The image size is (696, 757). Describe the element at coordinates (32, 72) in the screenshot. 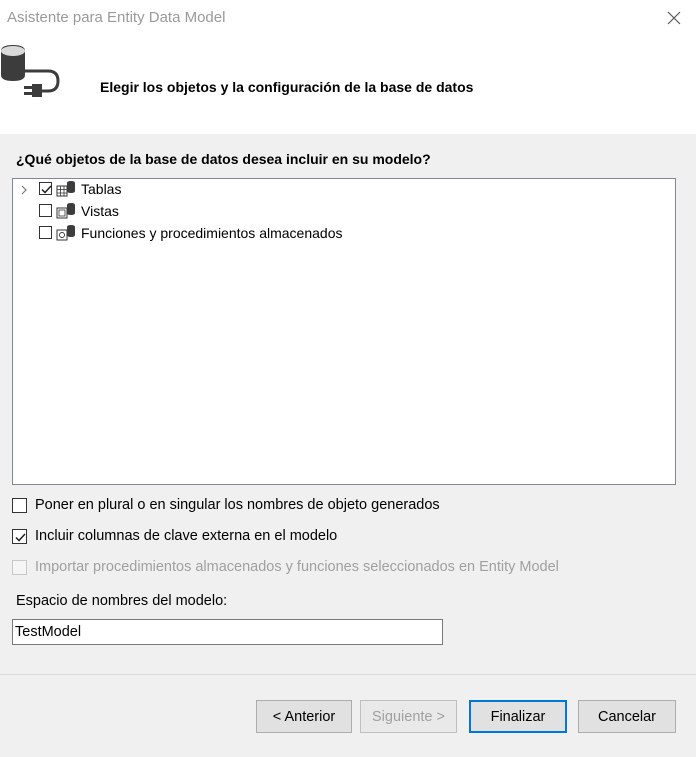

I see `database-connect-icon` at that location.